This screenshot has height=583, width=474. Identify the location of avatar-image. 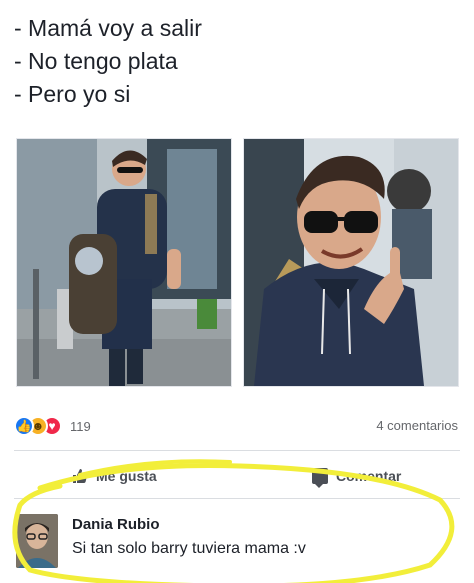
(37, 541).